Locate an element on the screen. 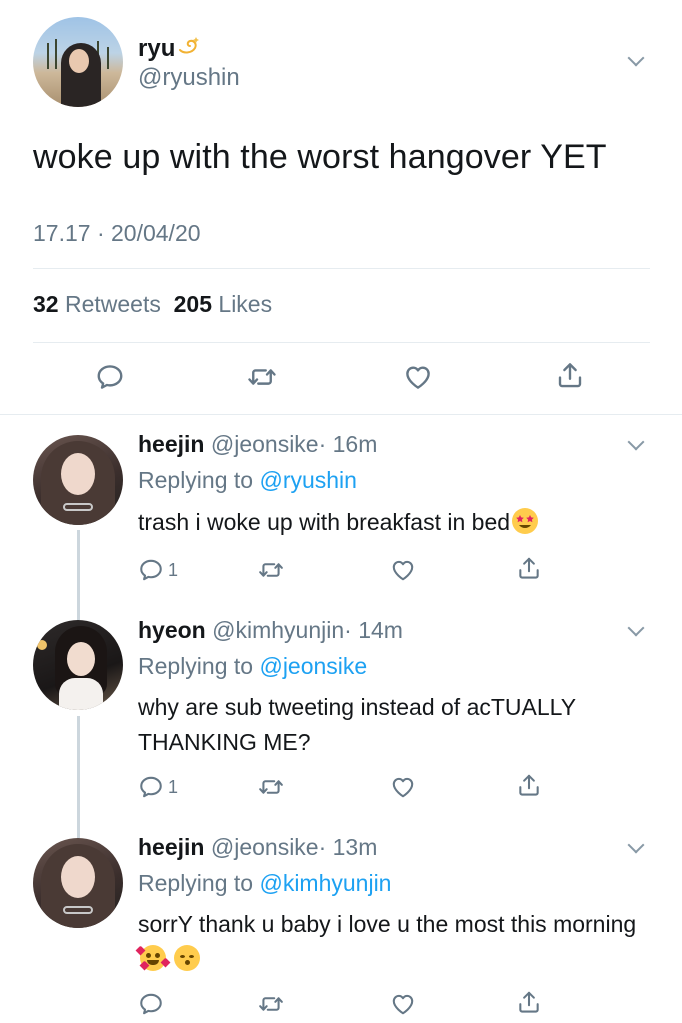  reply-header: hyeon @kimhyunjin· 14m is located at coordinates (270, 630).